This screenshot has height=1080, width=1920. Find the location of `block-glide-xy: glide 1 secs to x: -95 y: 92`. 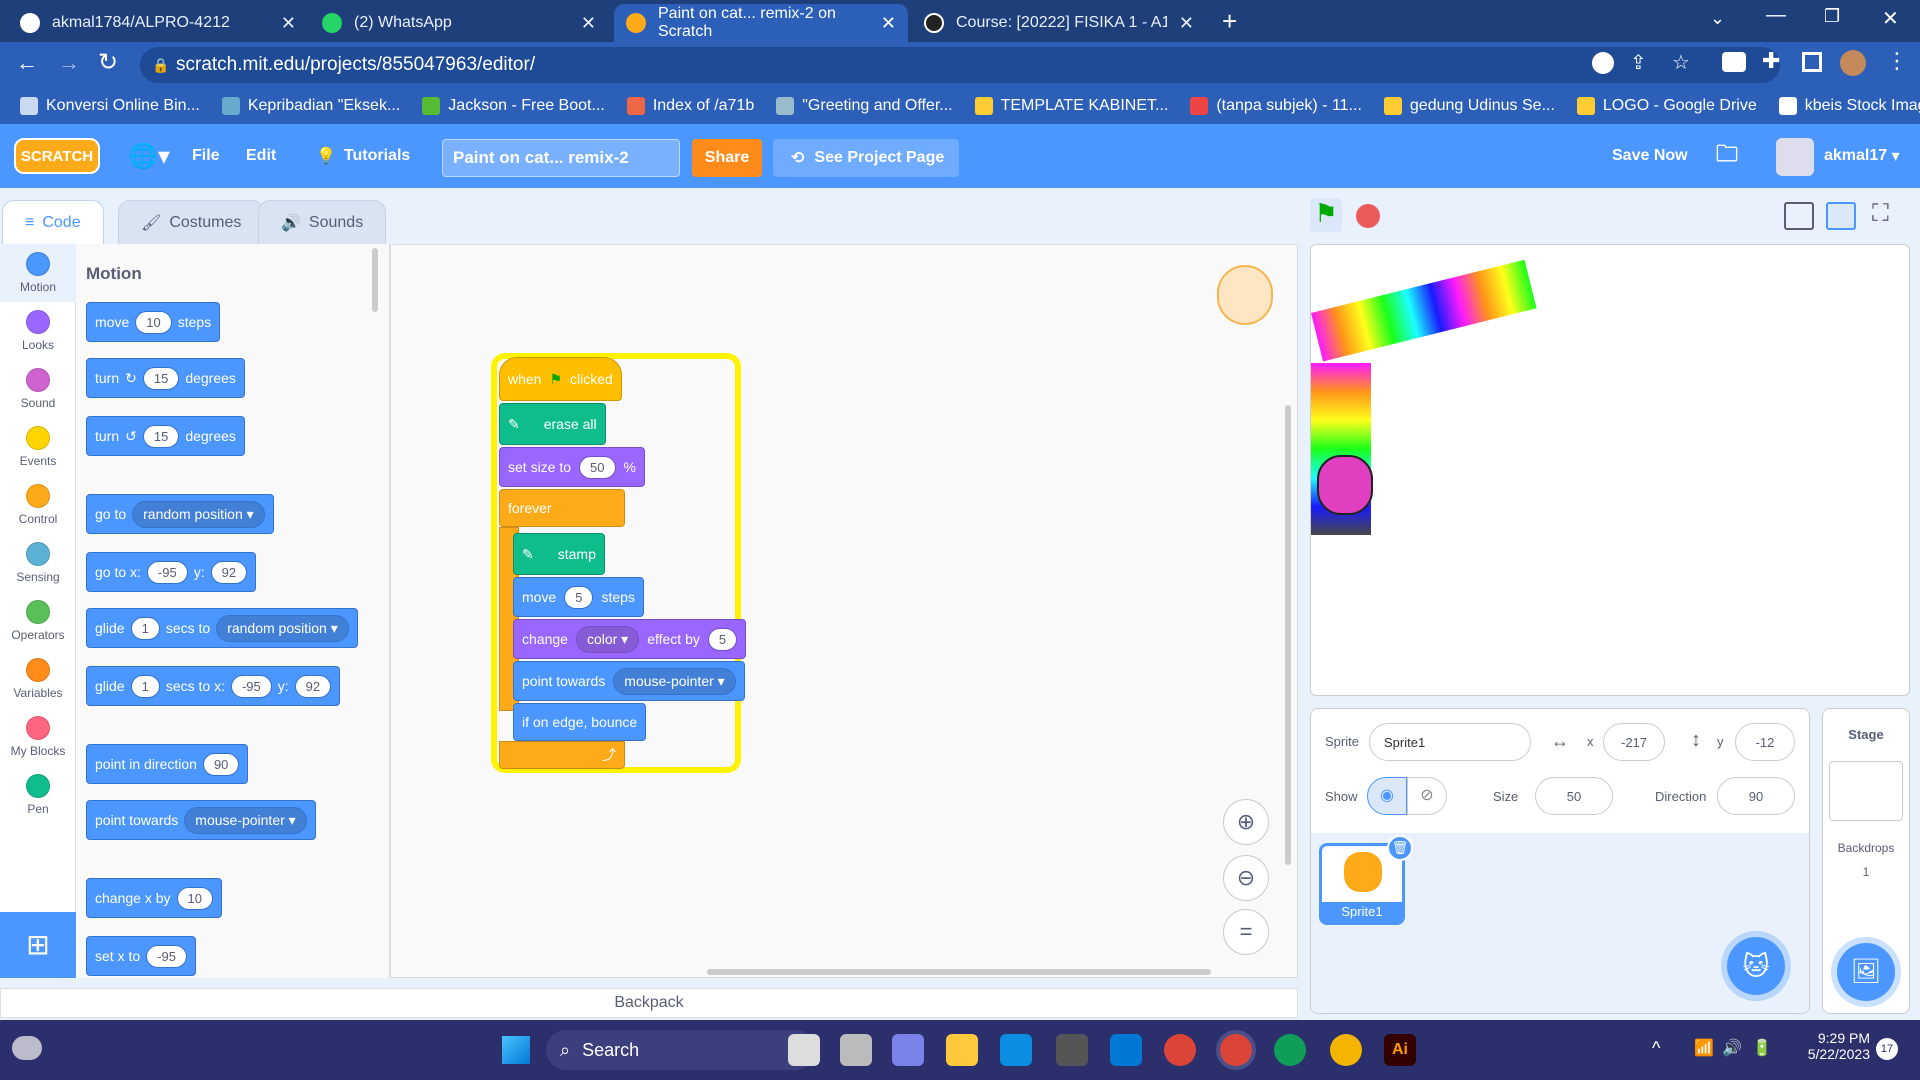

block-glide-xy: glide 1 secs to x: -95 y: 92 is located at coordinates (213, 686).